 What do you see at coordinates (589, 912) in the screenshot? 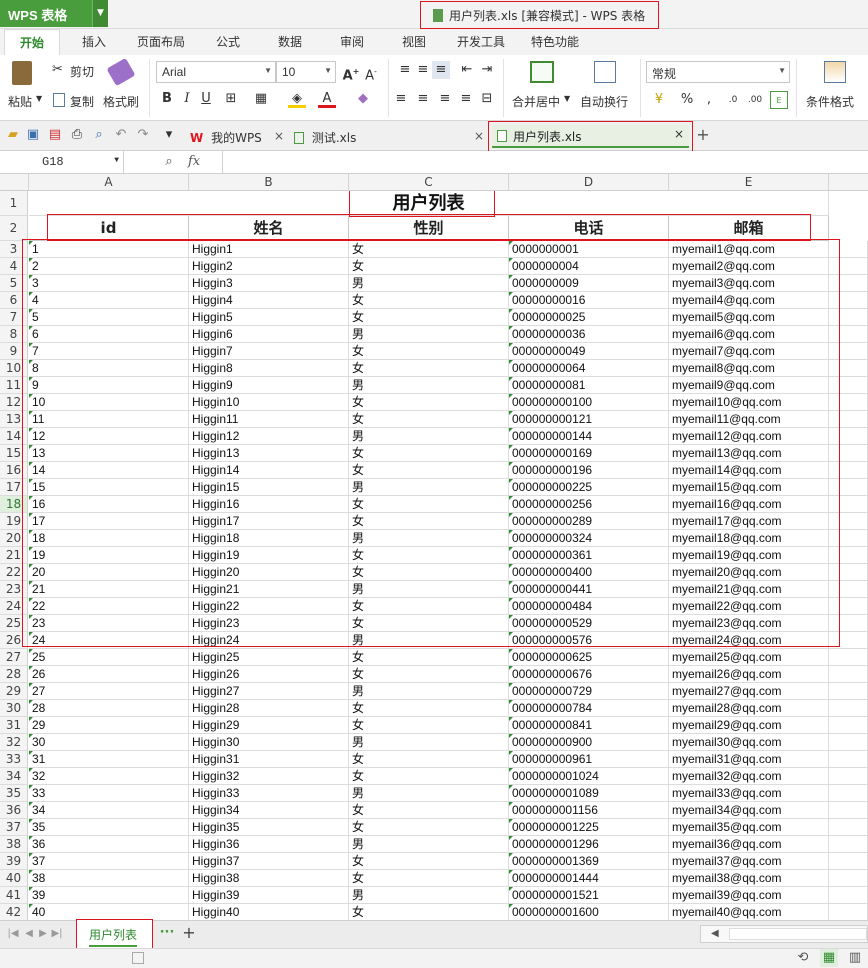
I see `cell-phone: 0000000001600` at bounding box center [589, 912].